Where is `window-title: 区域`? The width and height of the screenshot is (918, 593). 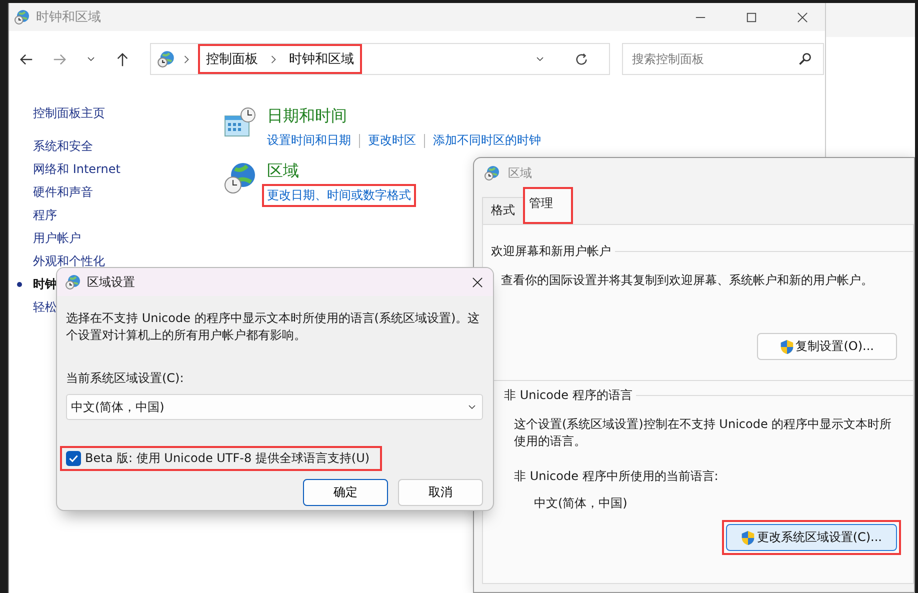
window-title: 区域 is located at coordinates (520, 173).